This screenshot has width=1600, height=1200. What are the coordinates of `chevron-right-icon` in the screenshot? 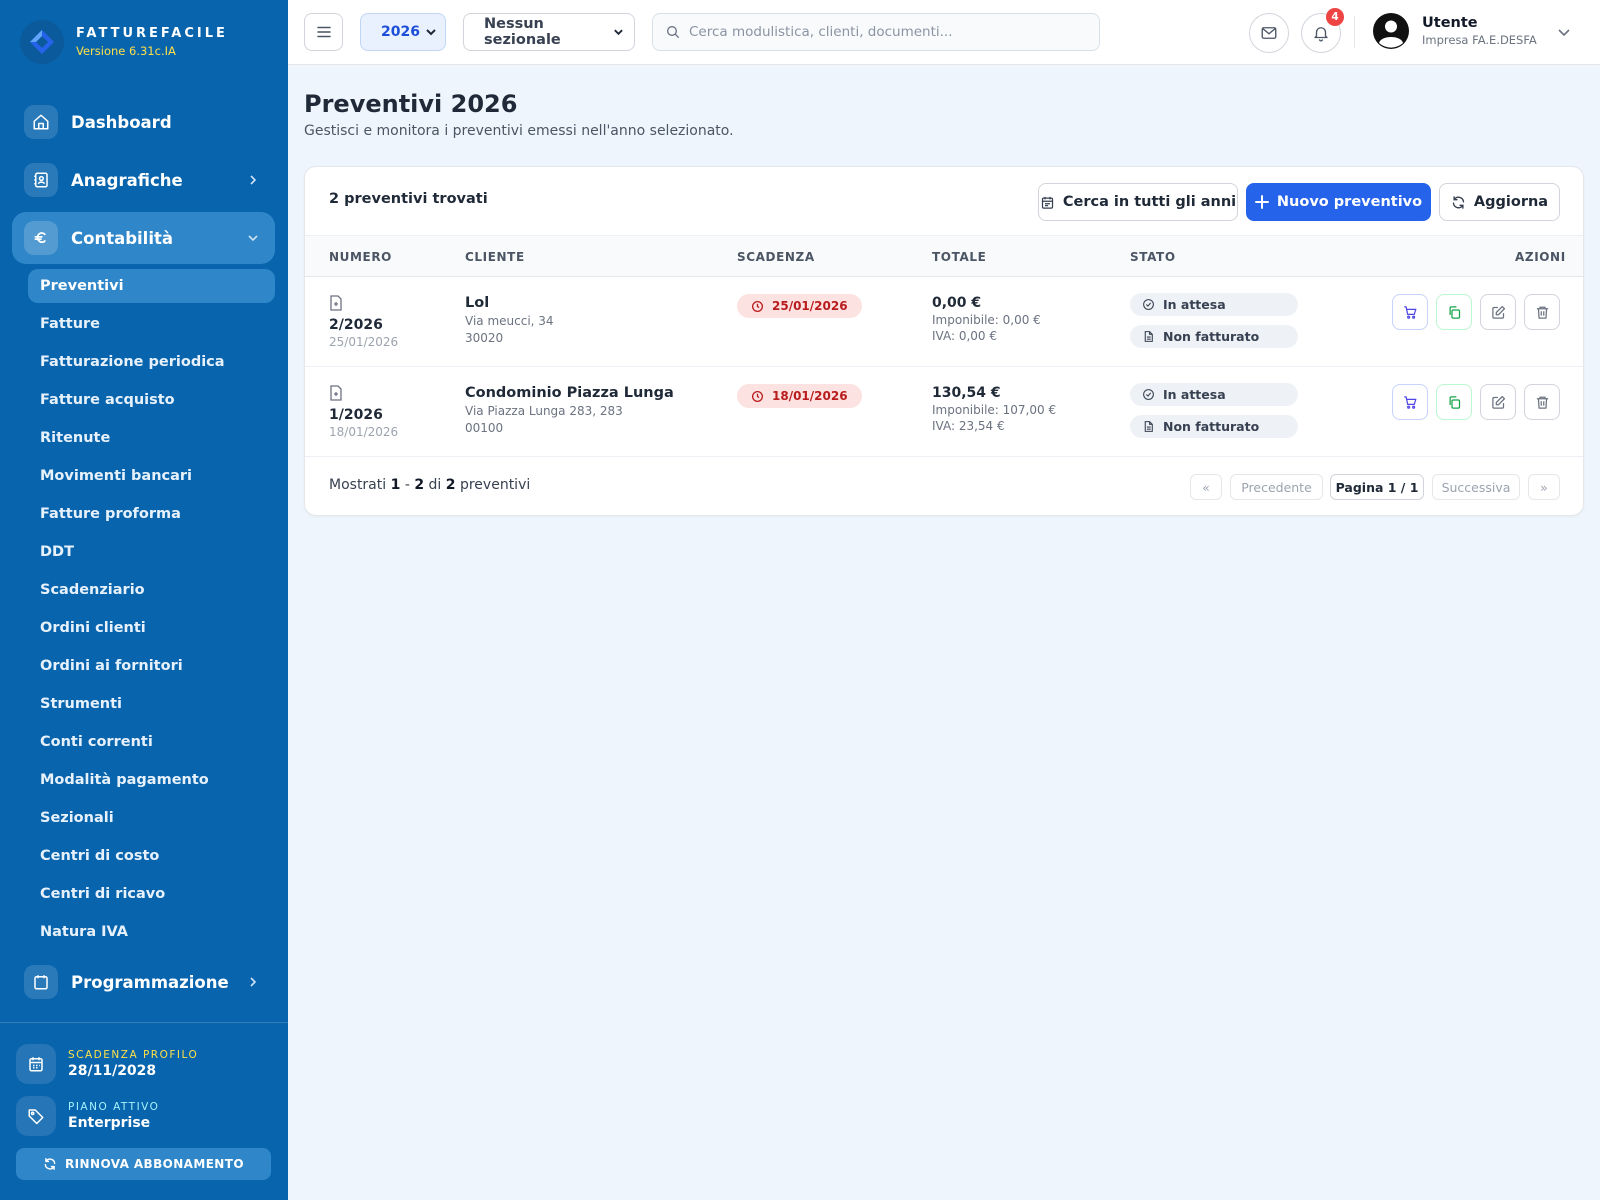 It's located at (253, 982).